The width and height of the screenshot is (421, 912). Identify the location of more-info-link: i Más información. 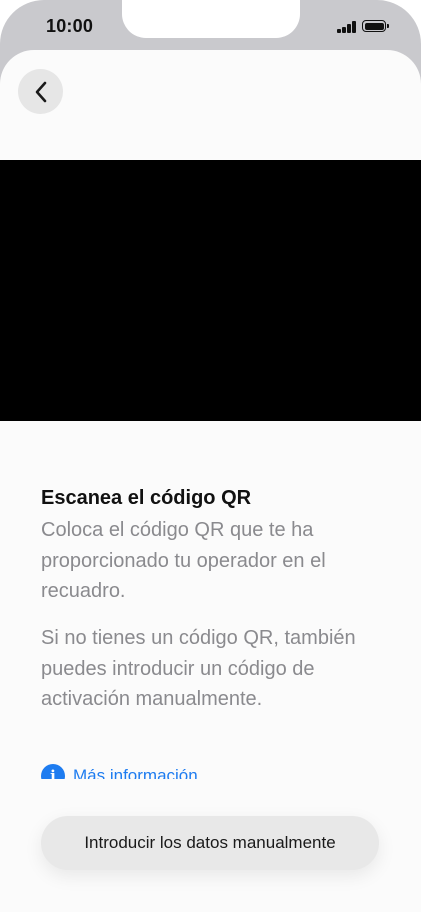
(119, 770).